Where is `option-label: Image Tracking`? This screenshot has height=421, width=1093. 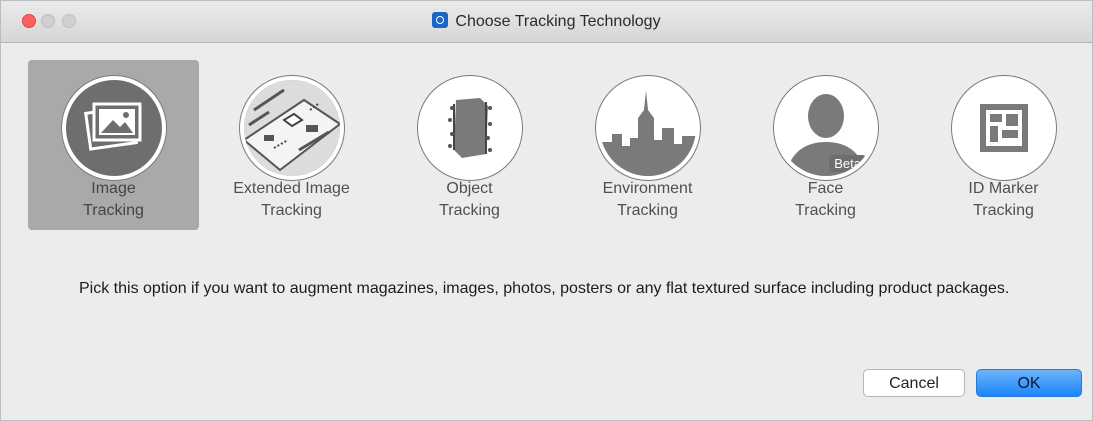
option-label: Image Tracking is located at coordinates (113, 199).